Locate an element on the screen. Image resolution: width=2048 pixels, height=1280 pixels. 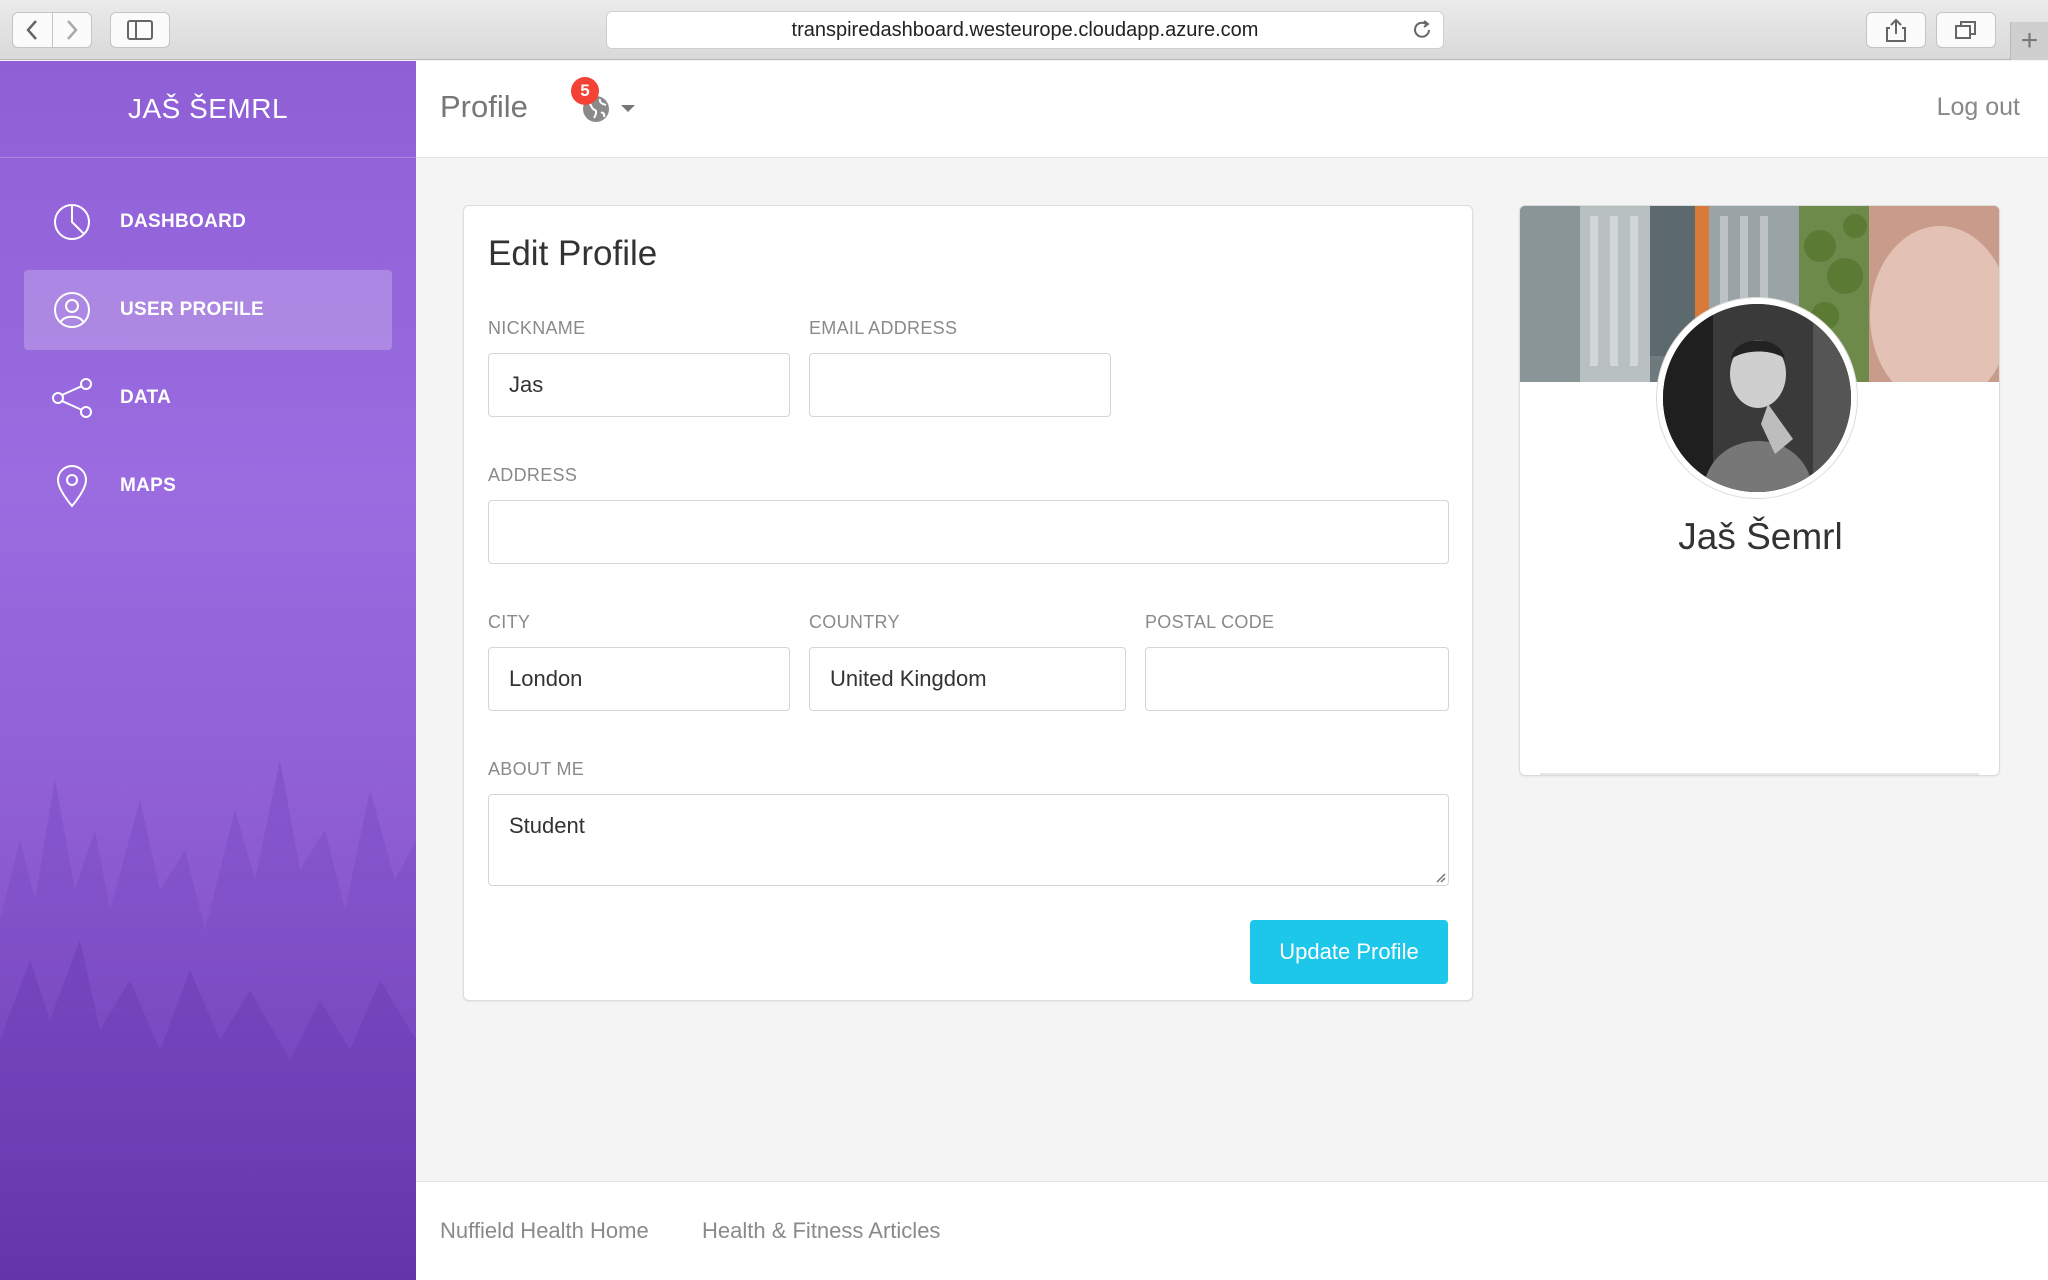
chevron-down-icon is located at coordinates (628, 108).